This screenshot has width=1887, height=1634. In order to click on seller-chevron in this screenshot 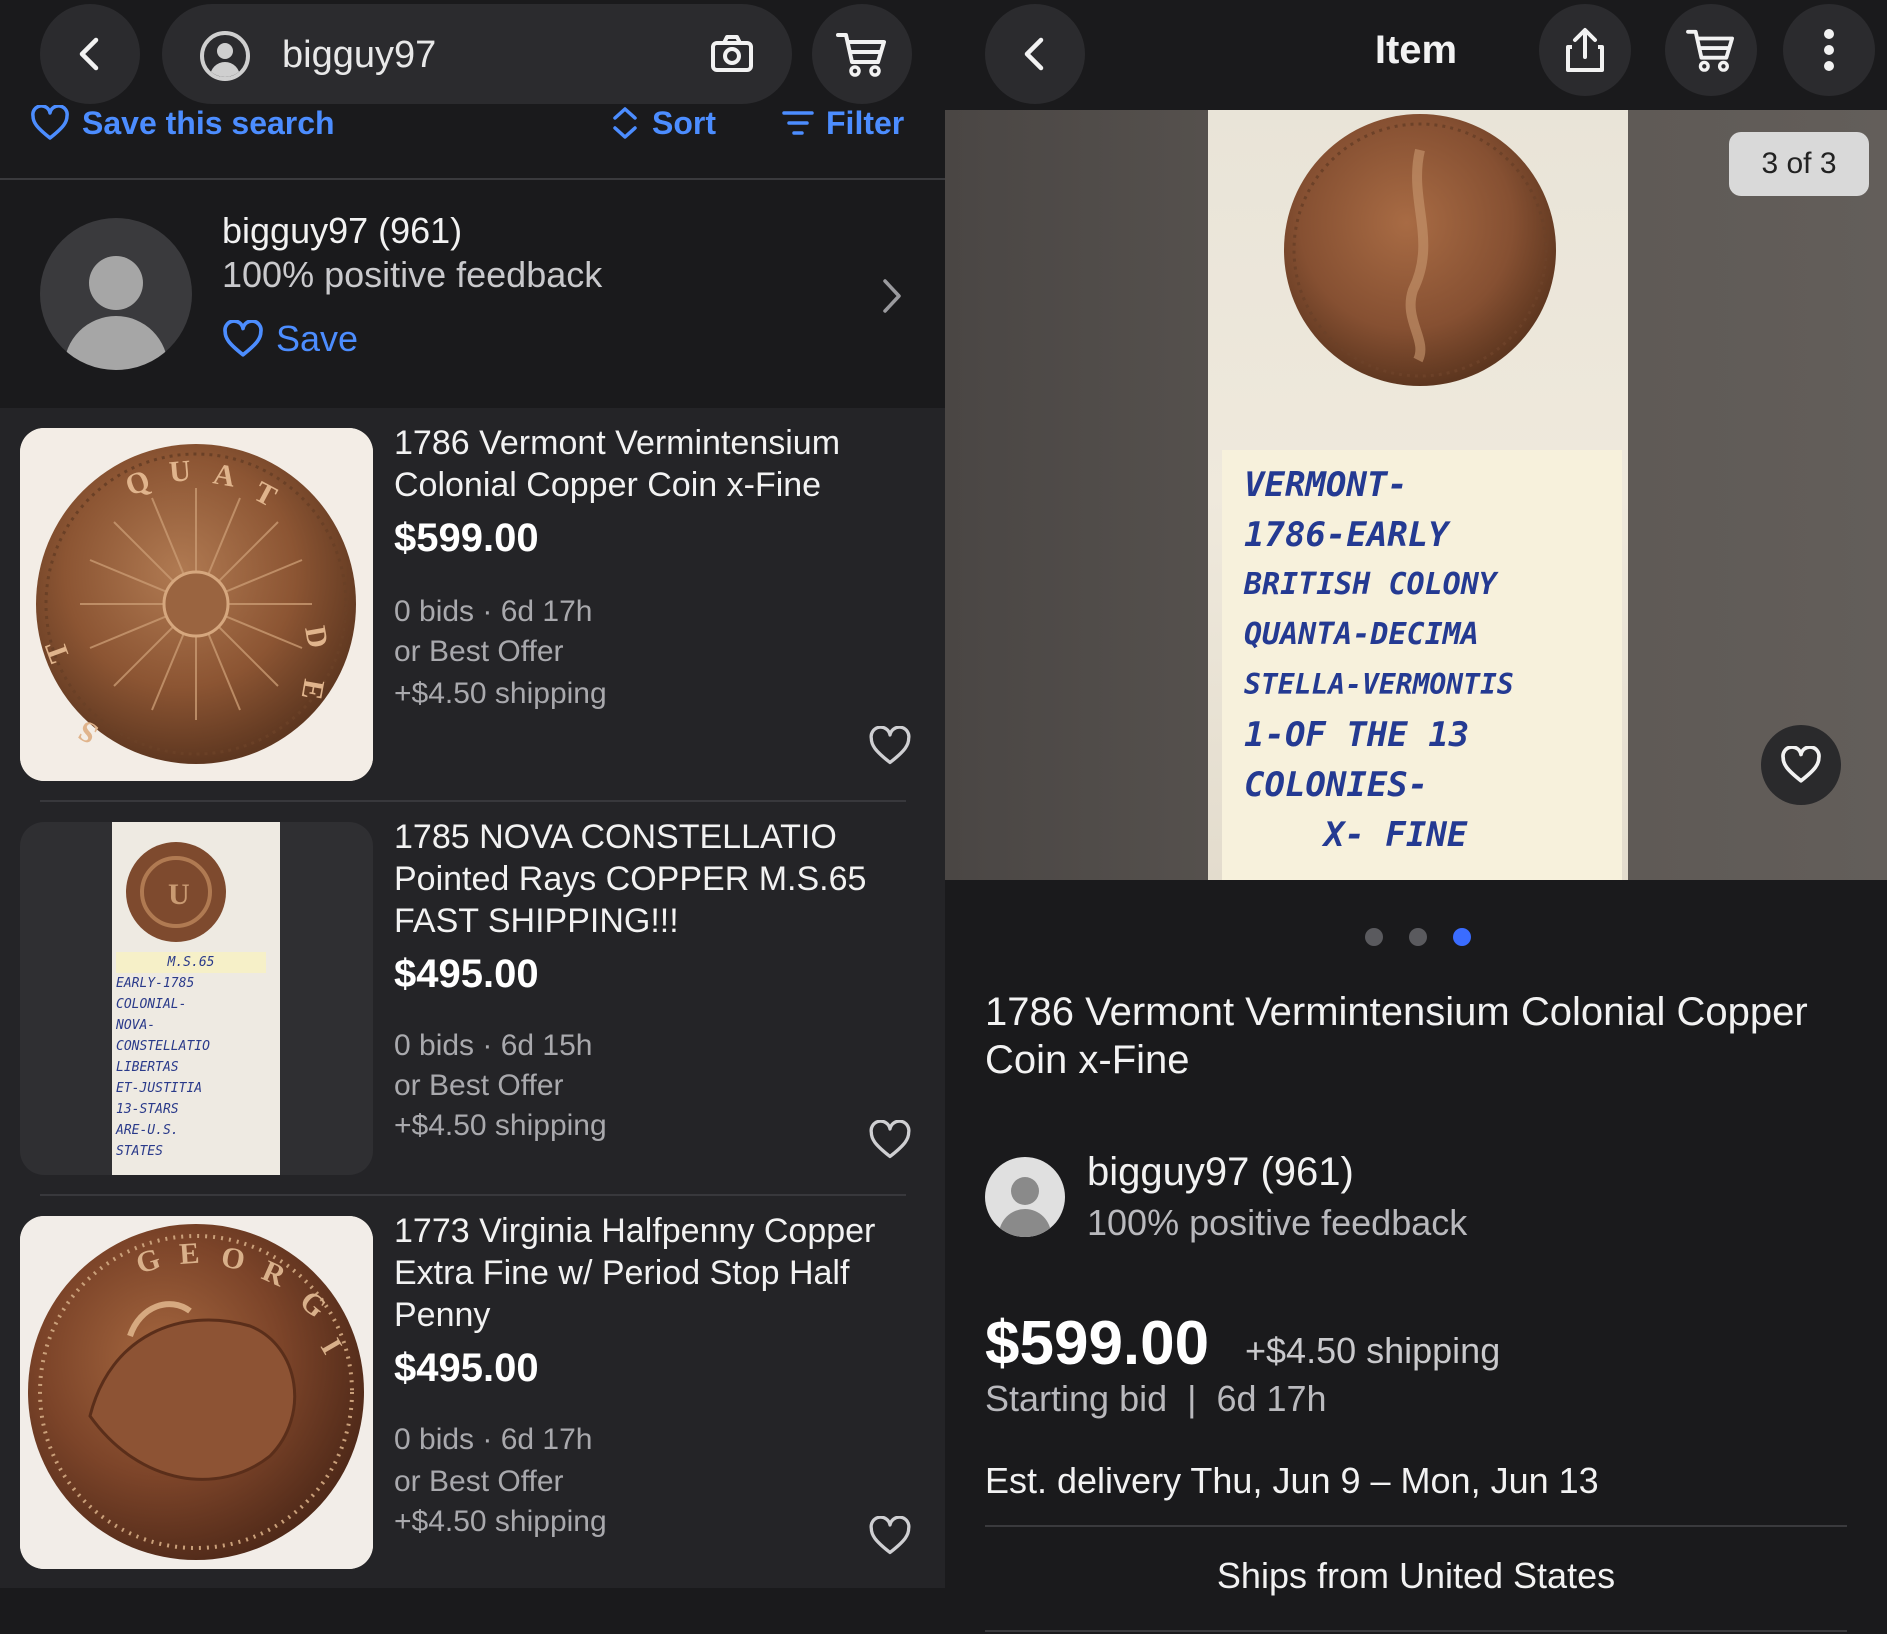, I will do `click(892, 298)`.